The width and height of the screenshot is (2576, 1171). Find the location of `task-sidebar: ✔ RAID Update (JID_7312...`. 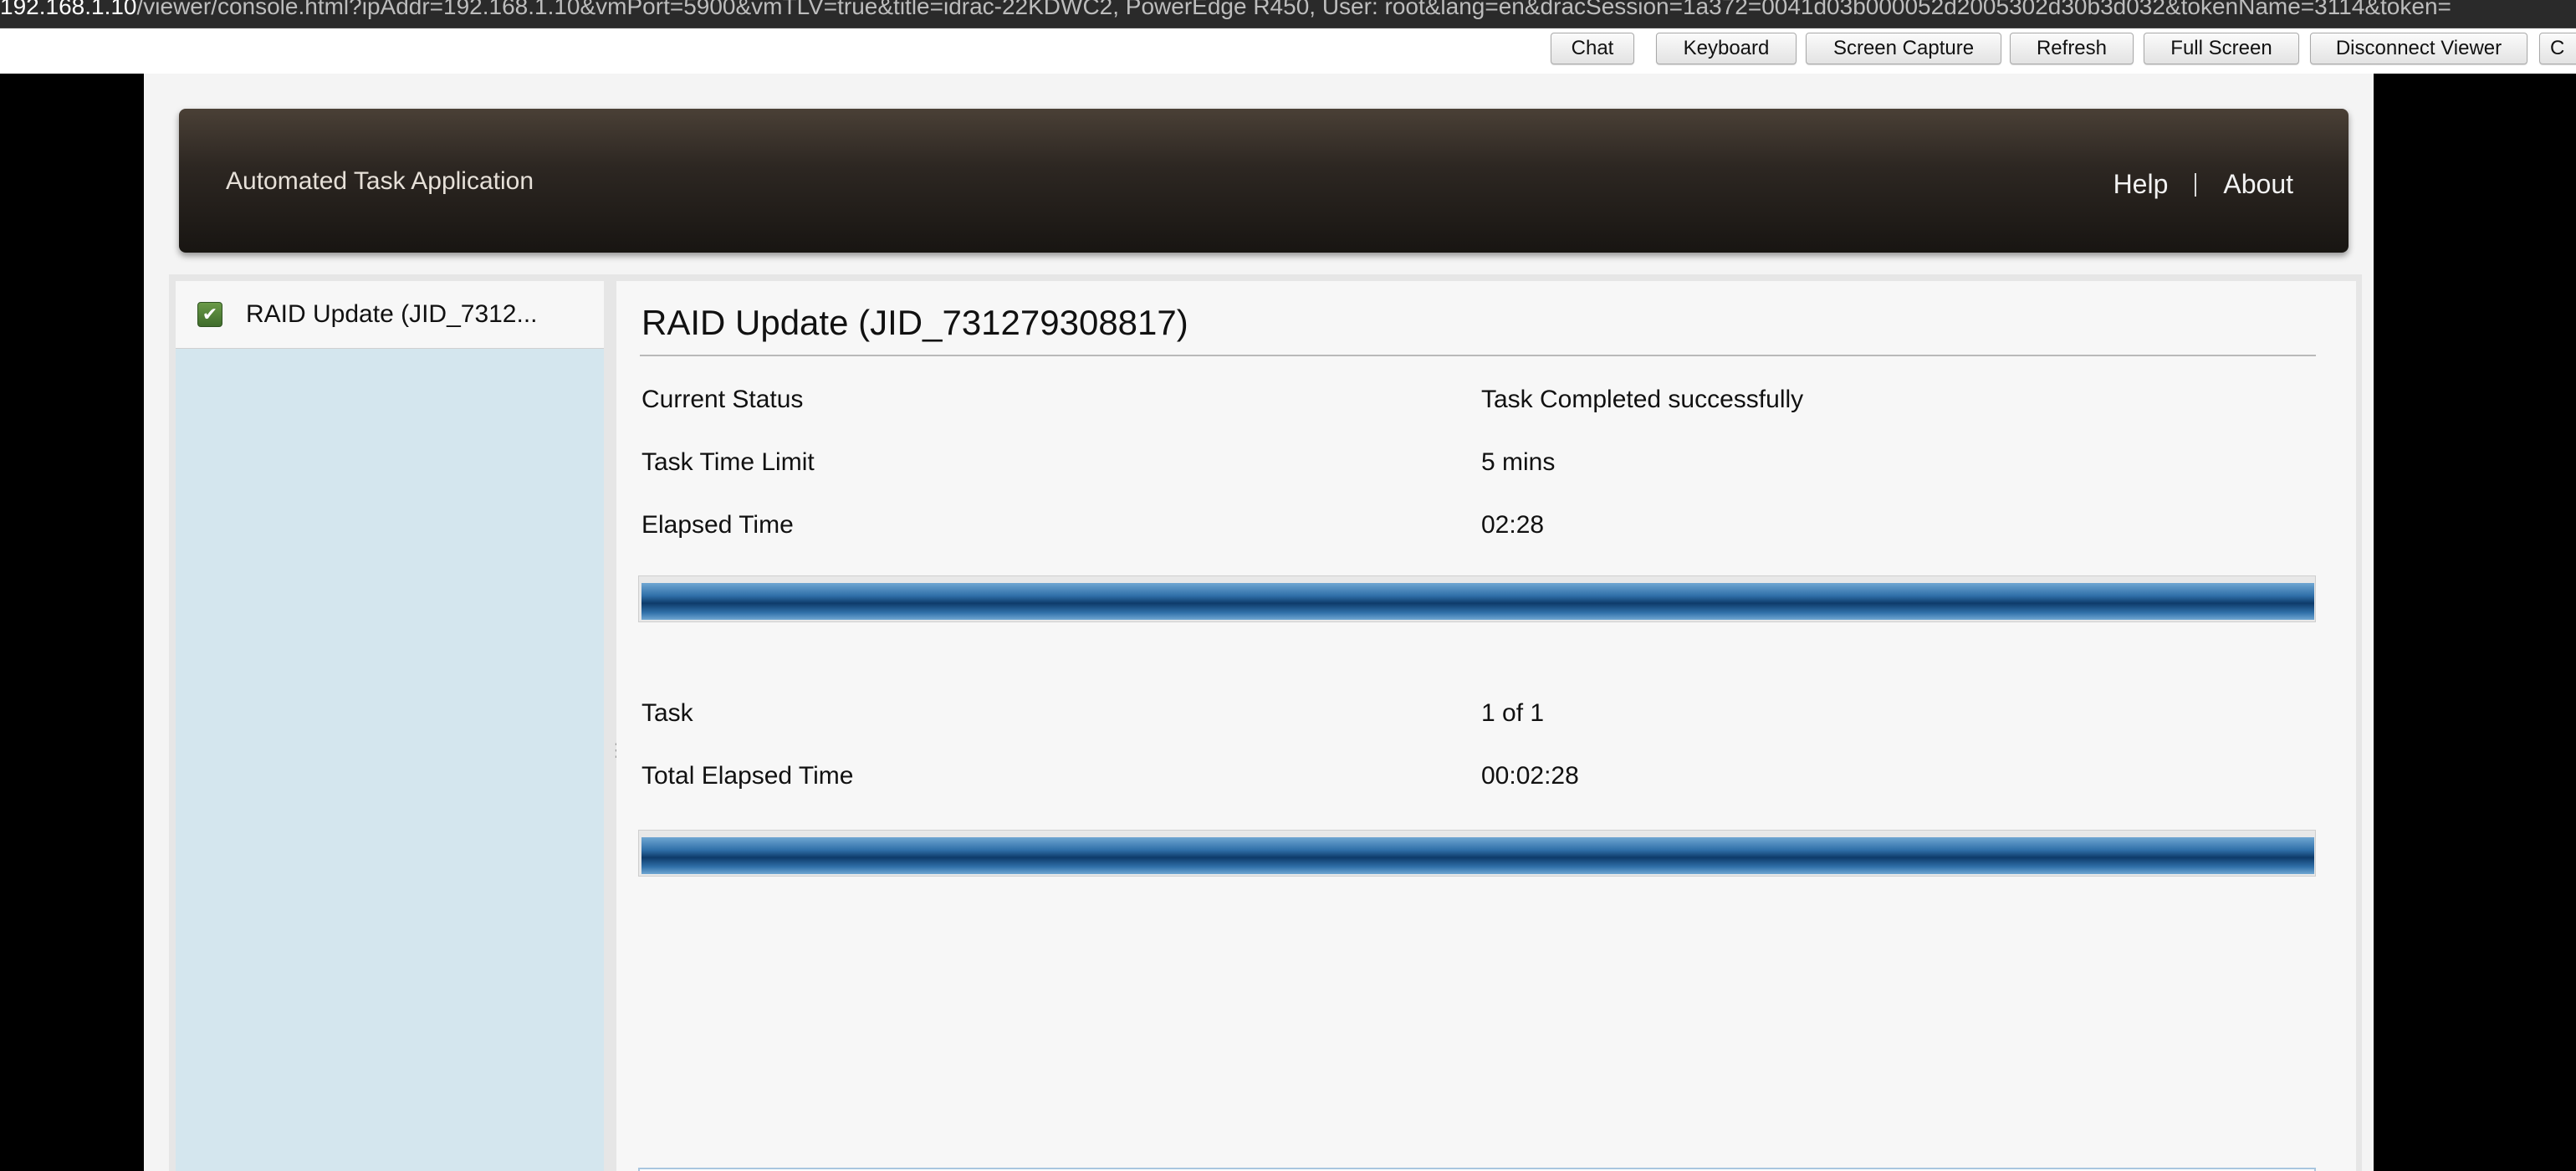

task-sidebar: ✔ RAID Update (JID_7312... is located at coordinates (390, 726).